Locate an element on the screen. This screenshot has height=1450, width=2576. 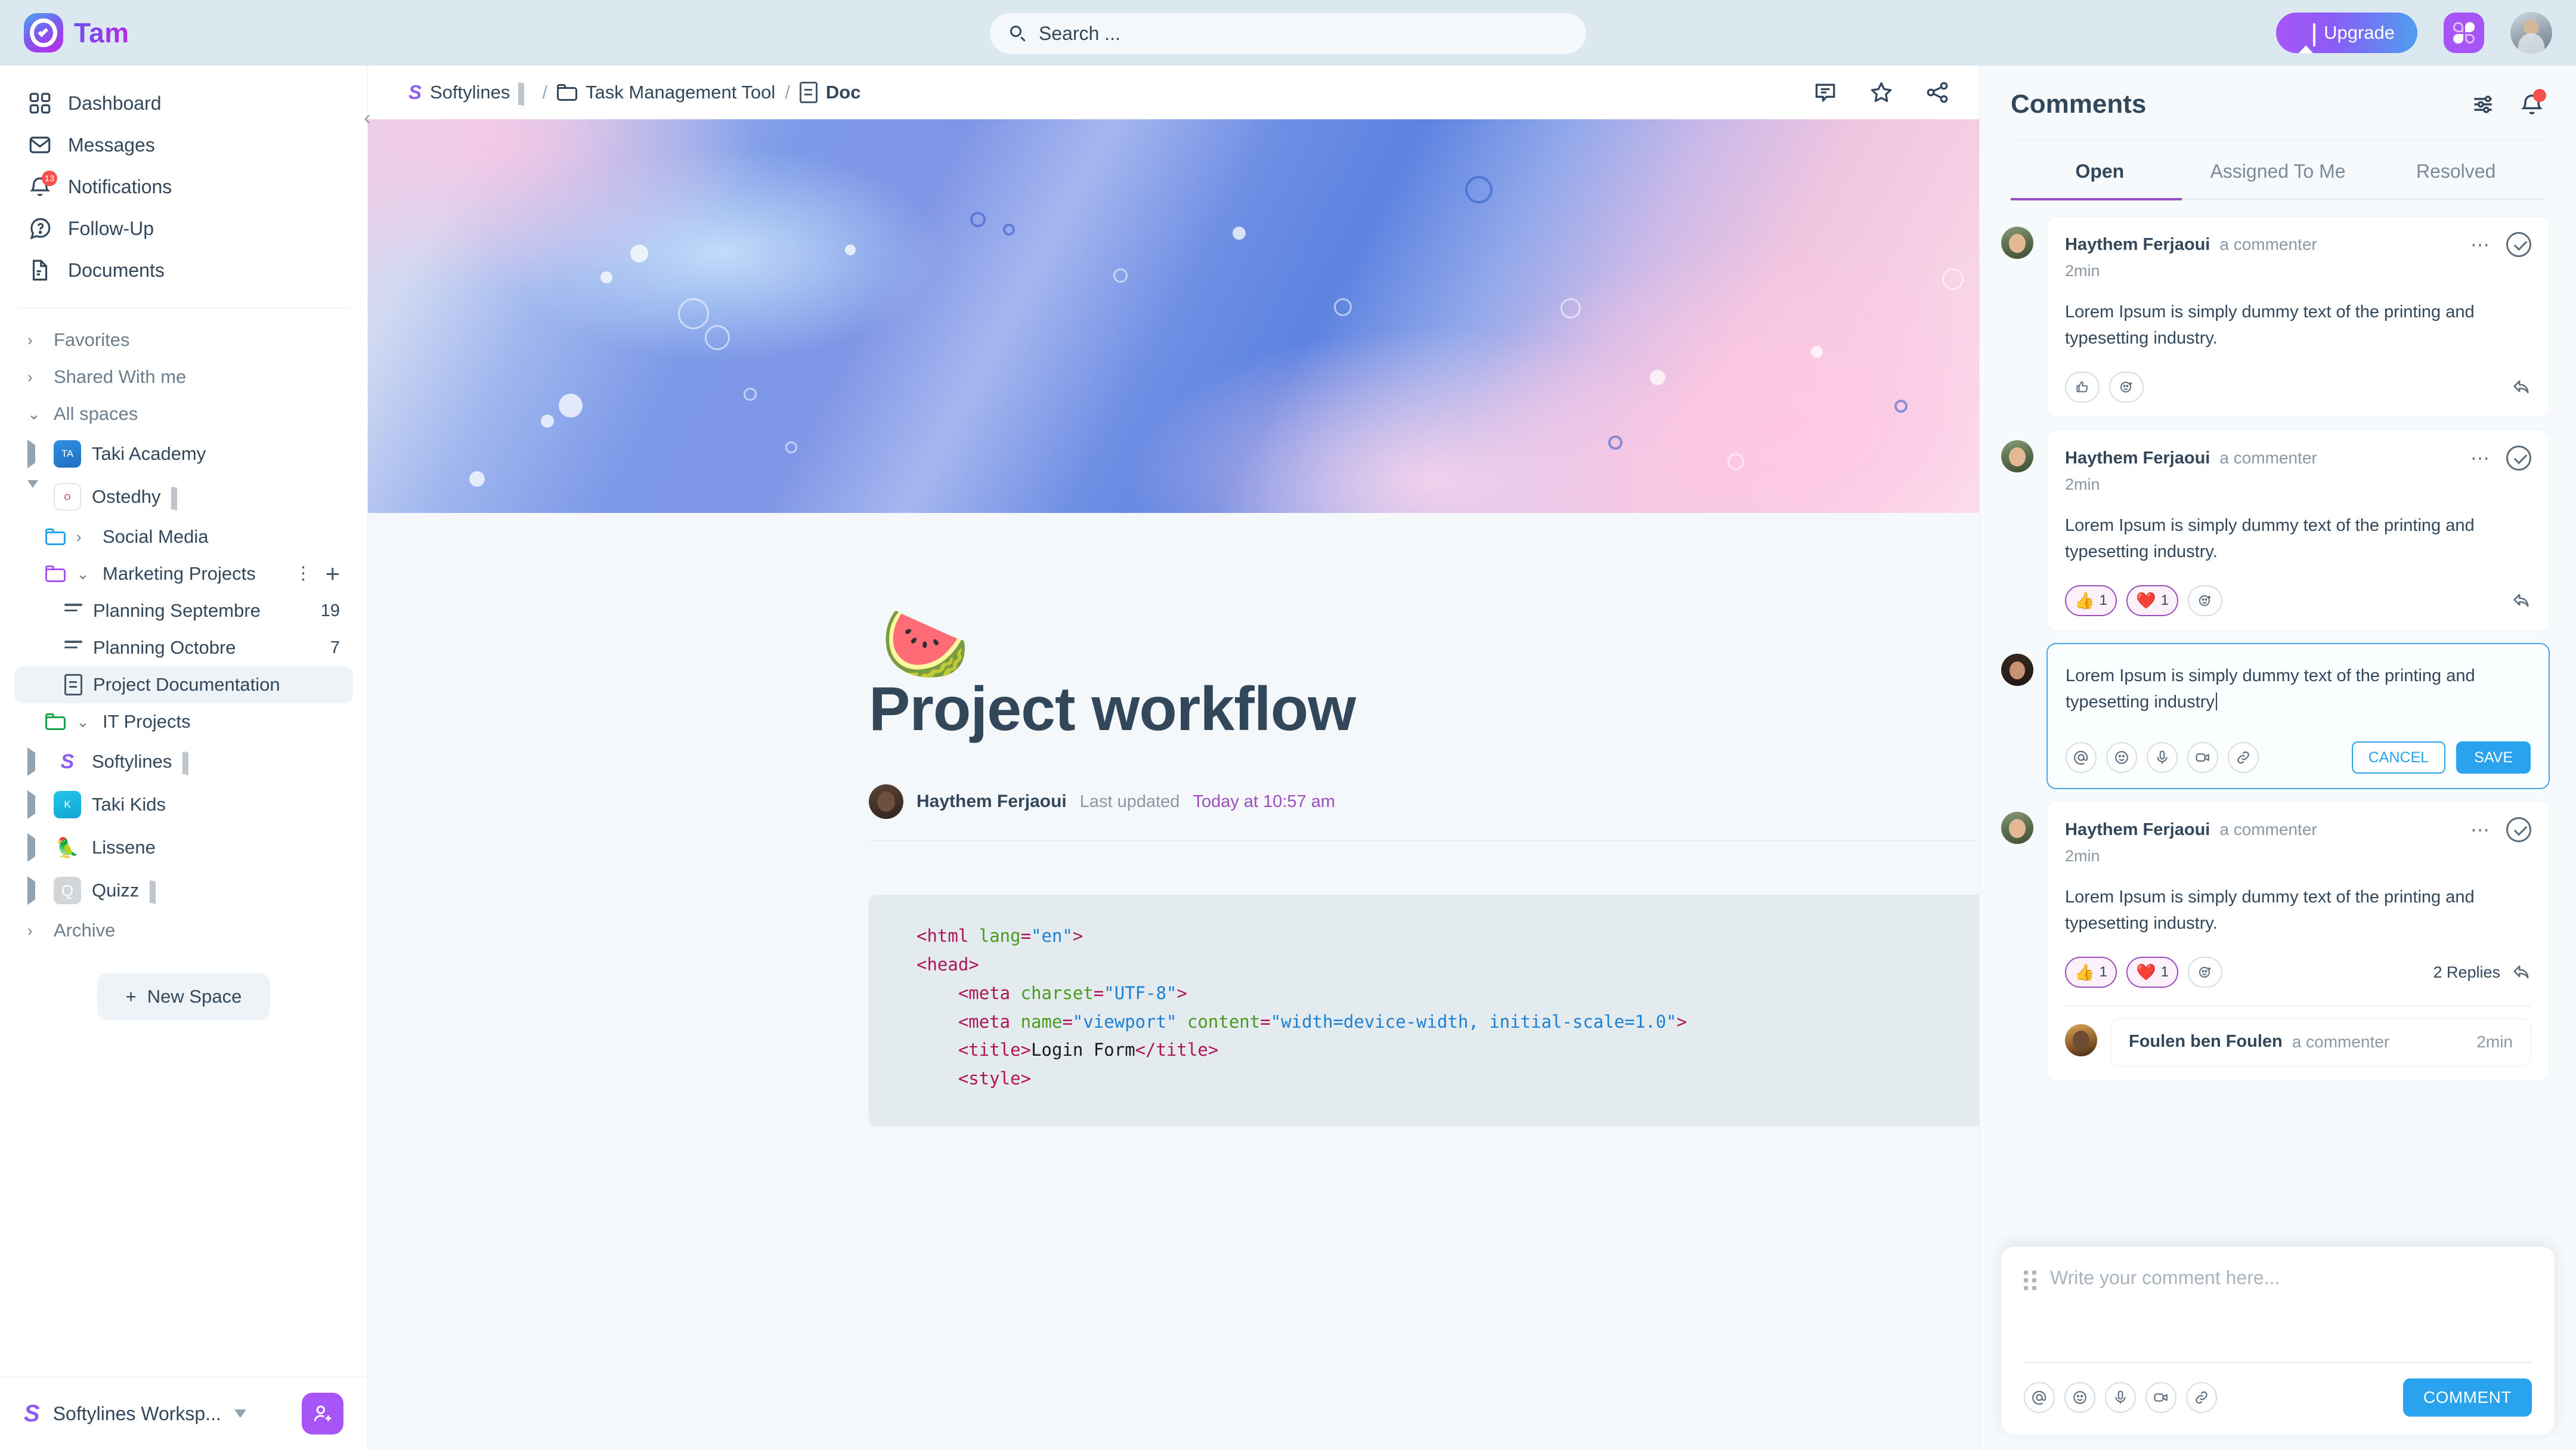
sidebar-space-taki-kids: K Taki Kids is located at coordinates (183, 804).